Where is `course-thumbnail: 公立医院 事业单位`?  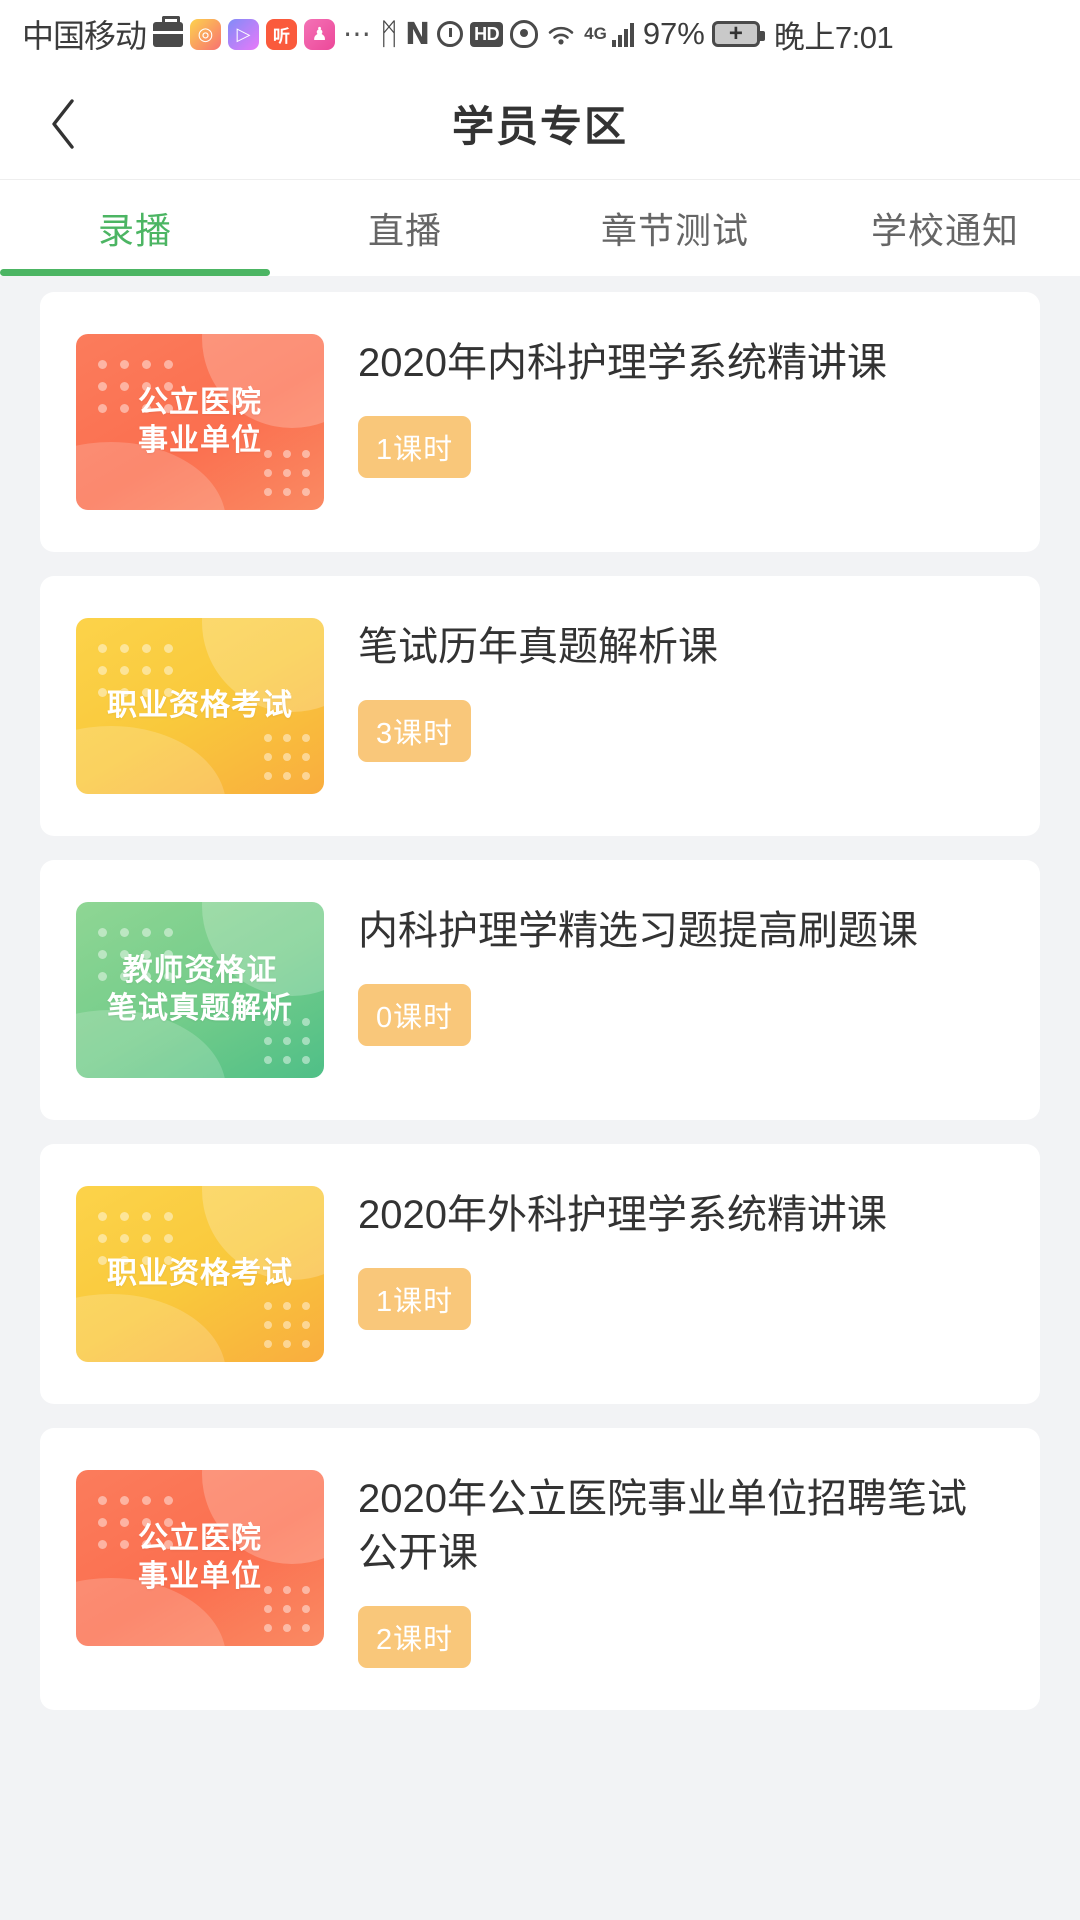
course-thumbnail: 公立医院 事业单位 is located at coordinates (200, 1558).